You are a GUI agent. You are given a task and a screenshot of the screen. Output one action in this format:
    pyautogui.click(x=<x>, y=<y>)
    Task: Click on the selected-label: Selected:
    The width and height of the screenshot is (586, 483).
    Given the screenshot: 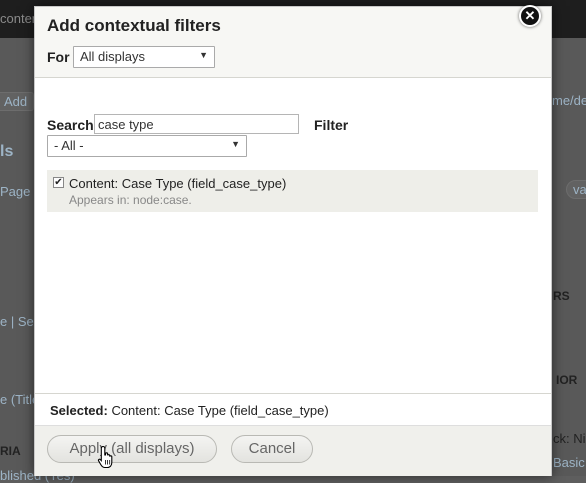 What is the action you would take?
    pyautogui.click(x=79, y=410)
    